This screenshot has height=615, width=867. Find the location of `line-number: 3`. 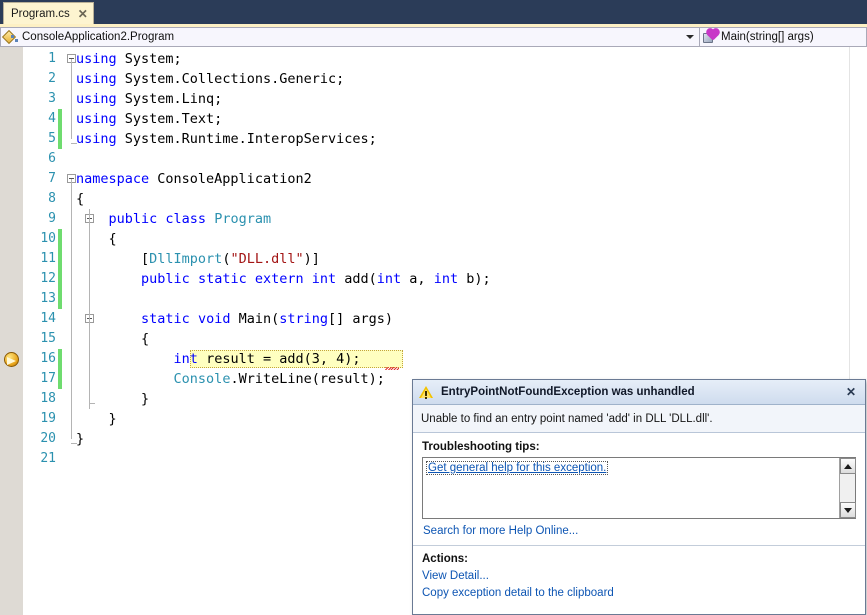

line-number: 3 is located at coordinates (52, 98).